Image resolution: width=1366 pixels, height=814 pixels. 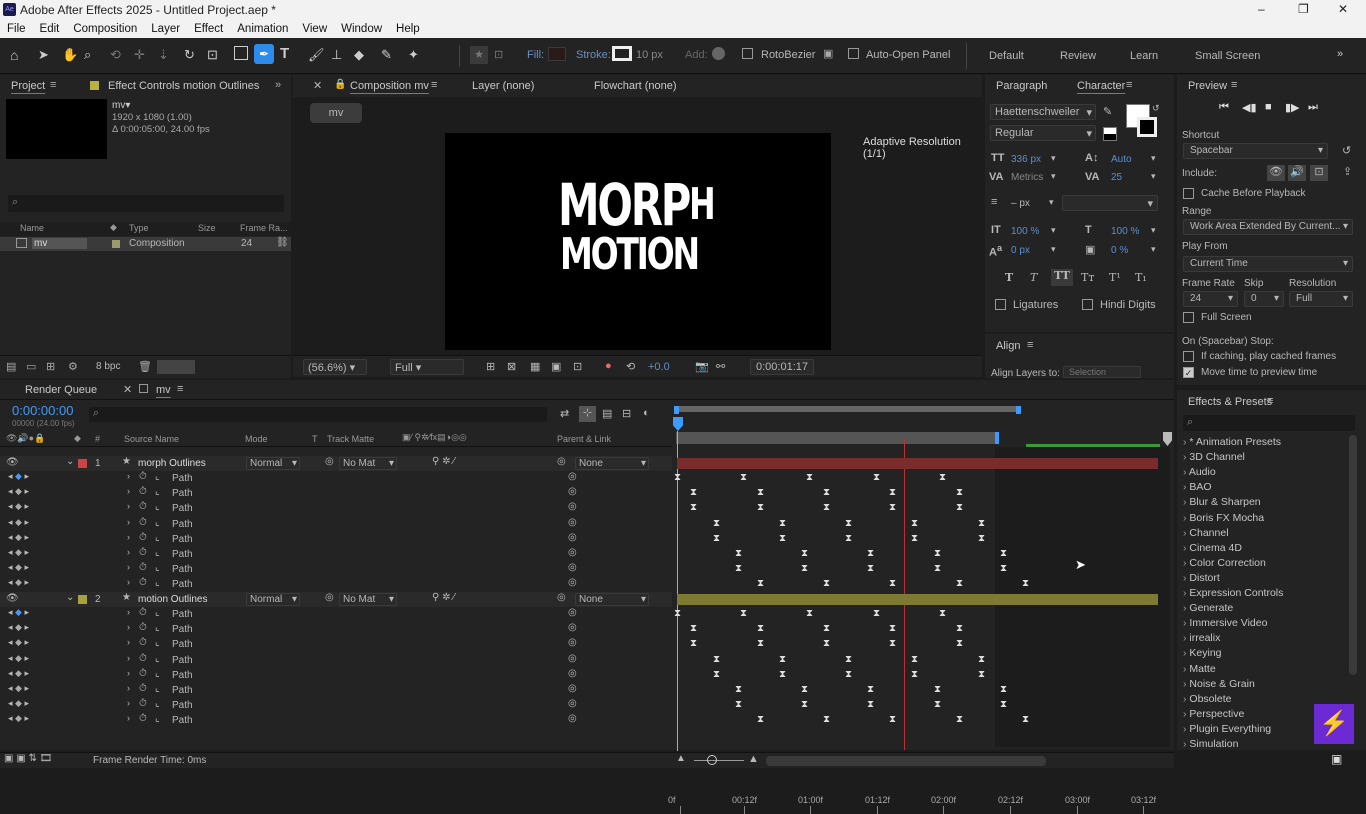 What do you see at coordinates (1033, 277) in the screenshot?
I see `faux-italic-button: T` at bounding box center [1033, 277].